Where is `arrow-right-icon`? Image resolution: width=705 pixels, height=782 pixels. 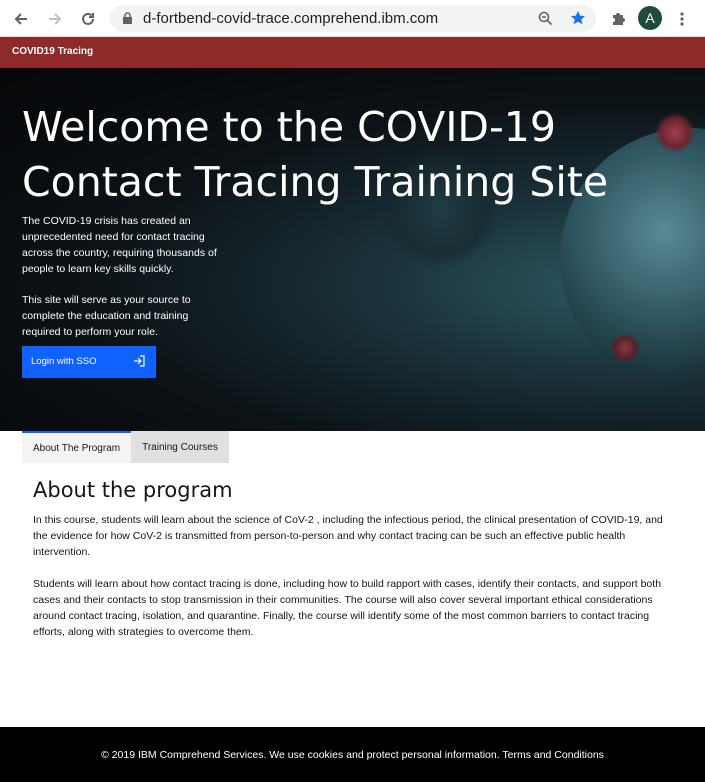
arrow-right-icon is located at coordinates (55, 19).